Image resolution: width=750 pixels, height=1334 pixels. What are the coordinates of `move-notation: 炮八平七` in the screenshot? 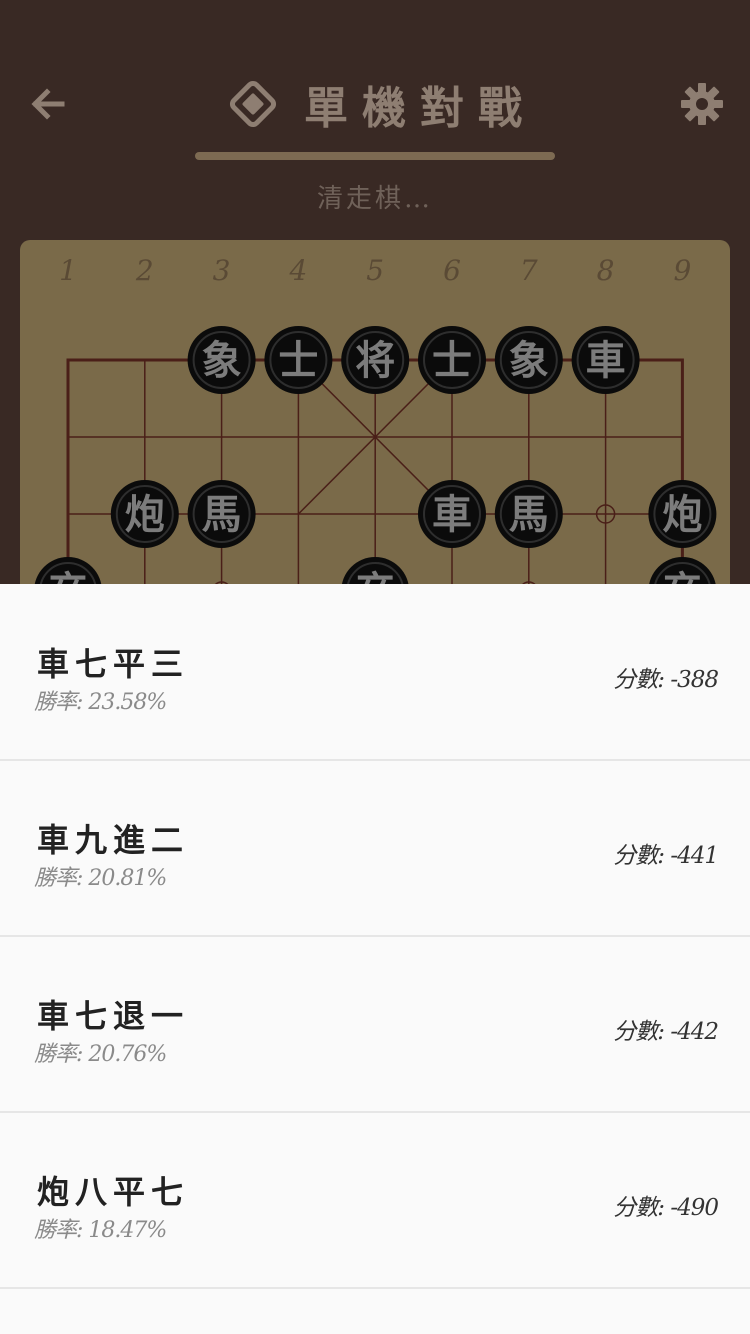 It's located at (113, 1192).